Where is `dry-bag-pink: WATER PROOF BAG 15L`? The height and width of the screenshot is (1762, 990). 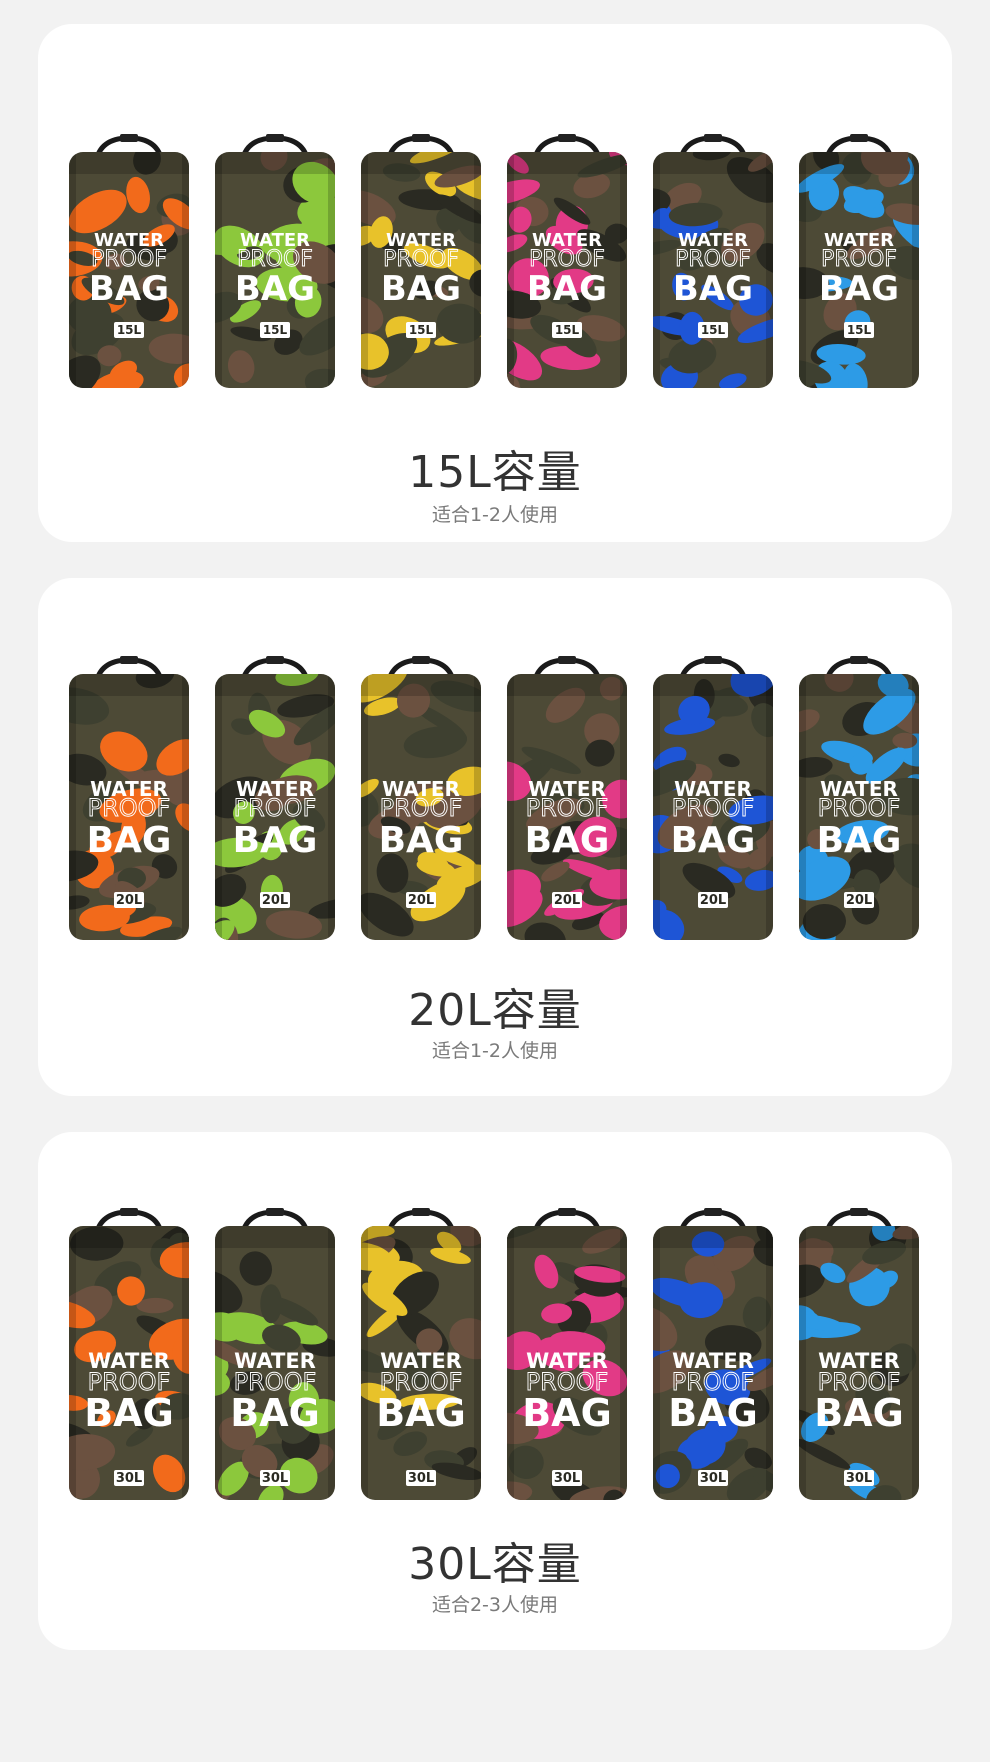 dry-bag-pink: WATER PROOF BAG 15L is located at coordinates (567, 265).